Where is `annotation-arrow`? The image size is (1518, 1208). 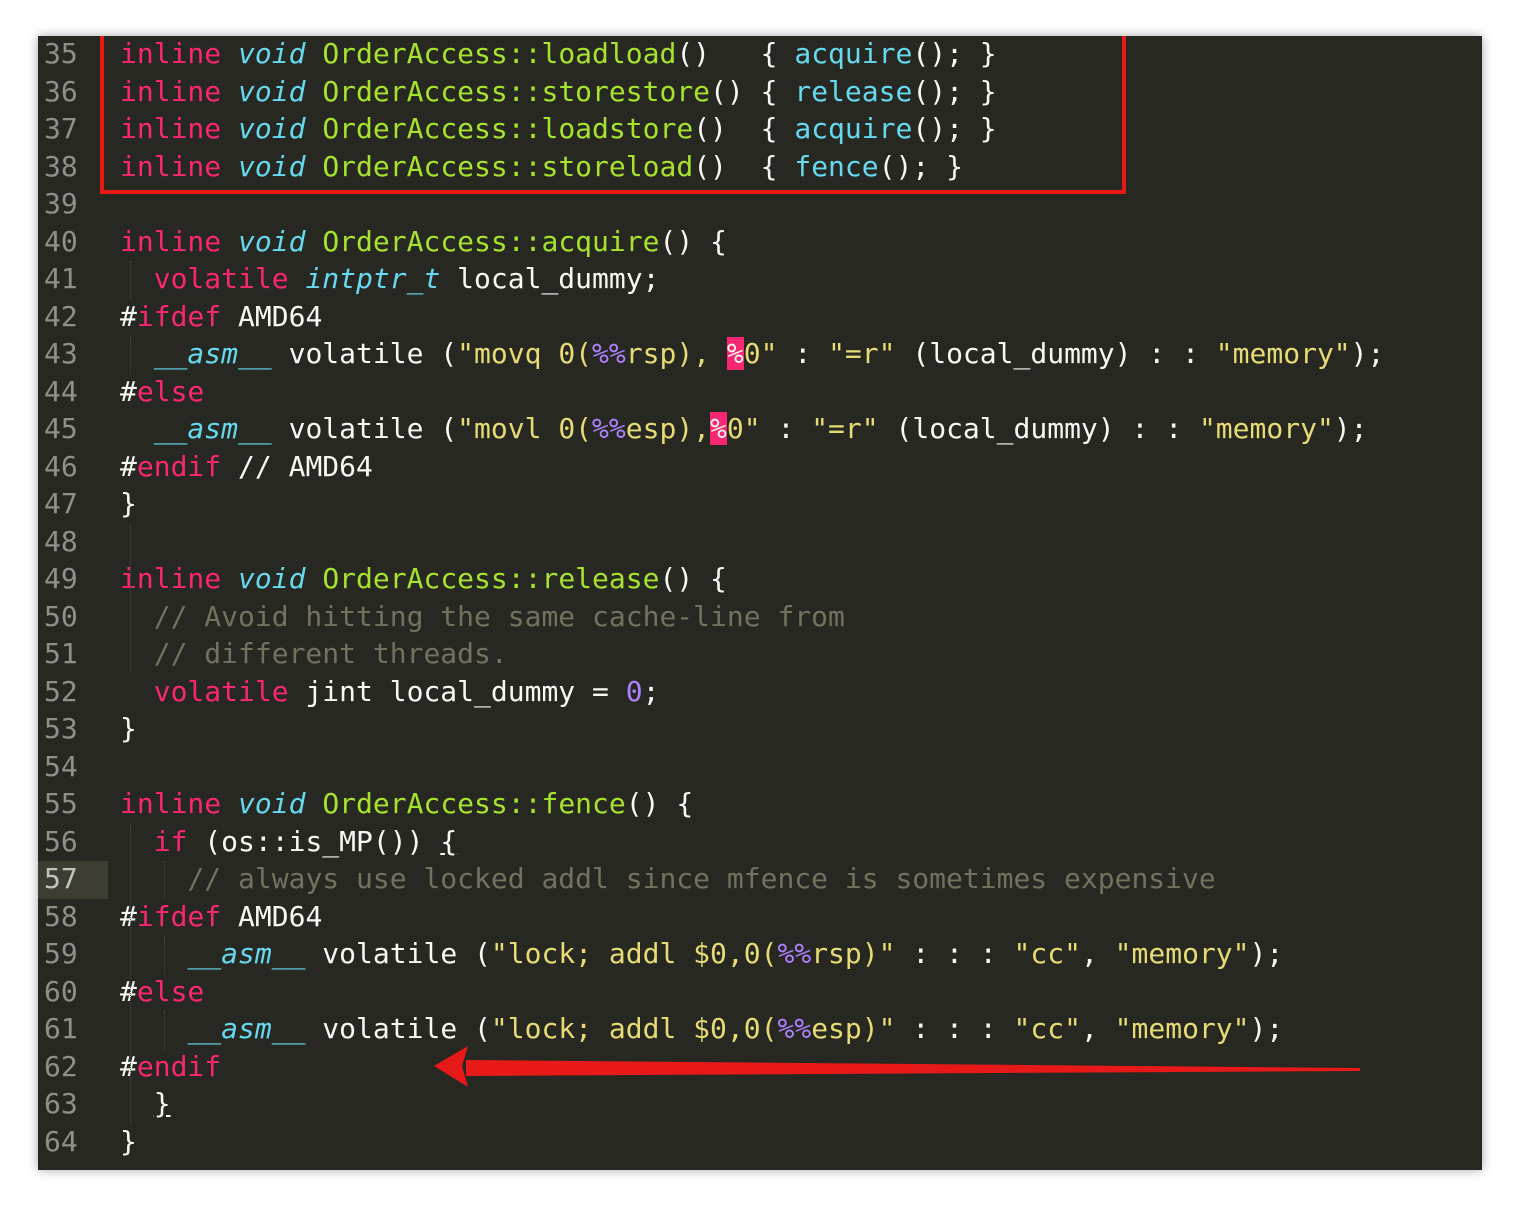
annotation-arrow is located at coordinates (897, 1066).